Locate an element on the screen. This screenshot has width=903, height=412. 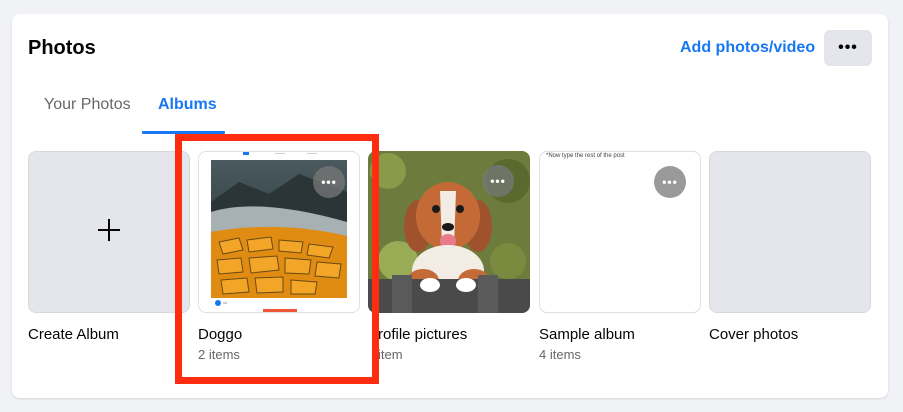
more-options-button: ••• is located at coordinates (848, 48).